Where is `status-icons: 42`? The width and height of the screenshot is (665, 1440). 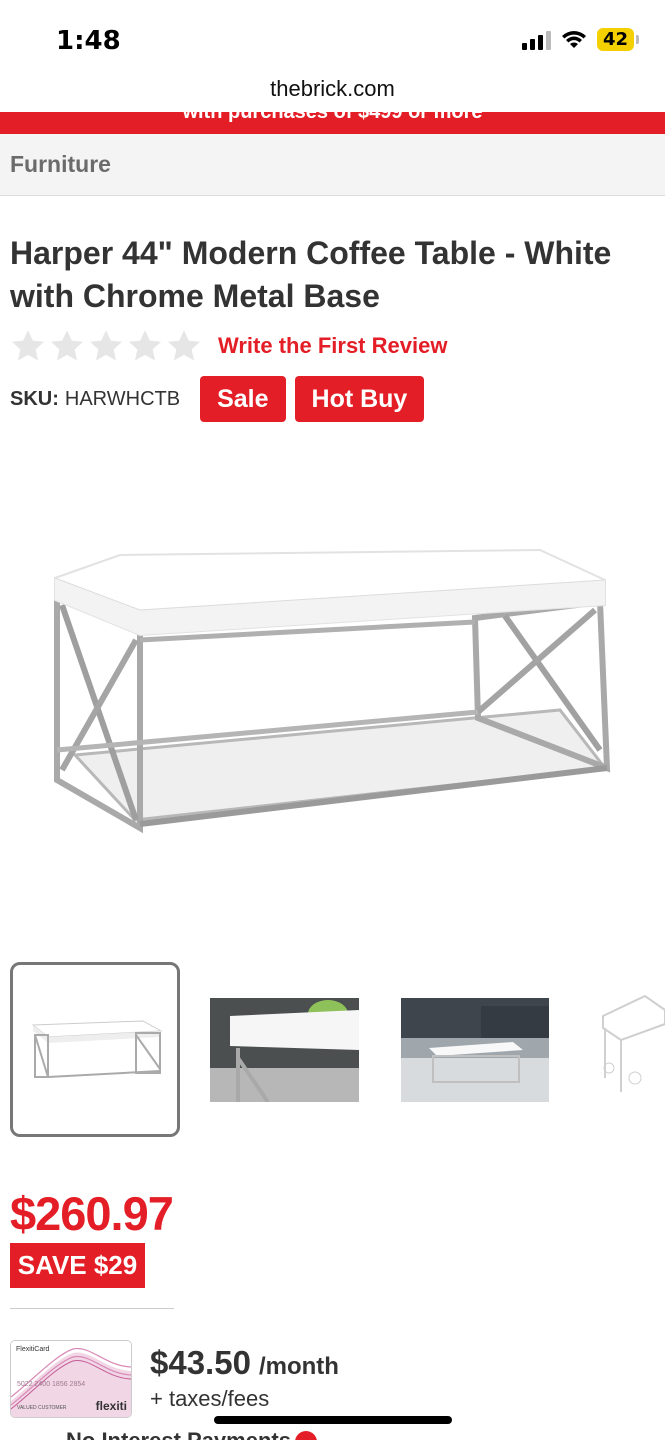
status-icons: 42 is located at coordinates (580, 39).